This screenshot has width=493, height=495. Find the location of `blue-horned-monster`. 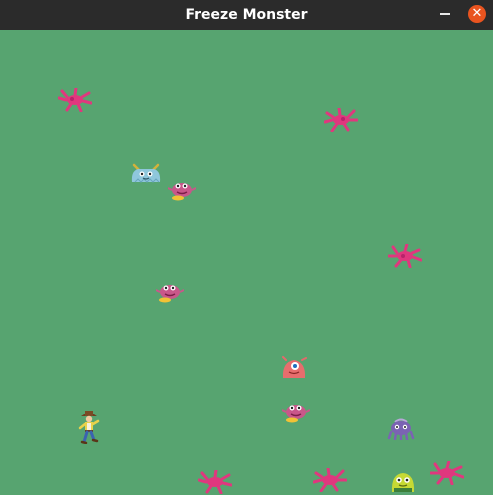

blue-horned-monster is located at coordinates (146, 173).